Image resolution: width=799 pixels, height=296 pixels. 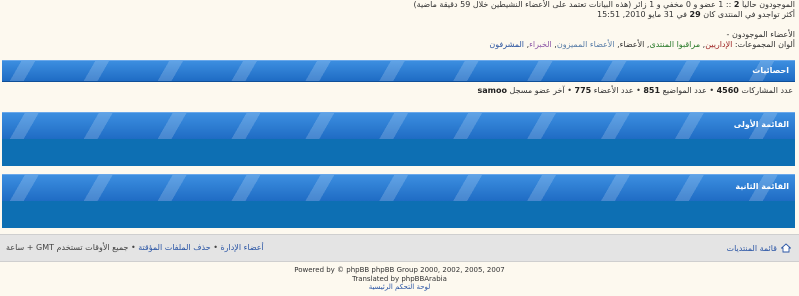 I want to click on record-prefix: أكثر تواجدو في المنتدى كان, so click(x=749, y=14).